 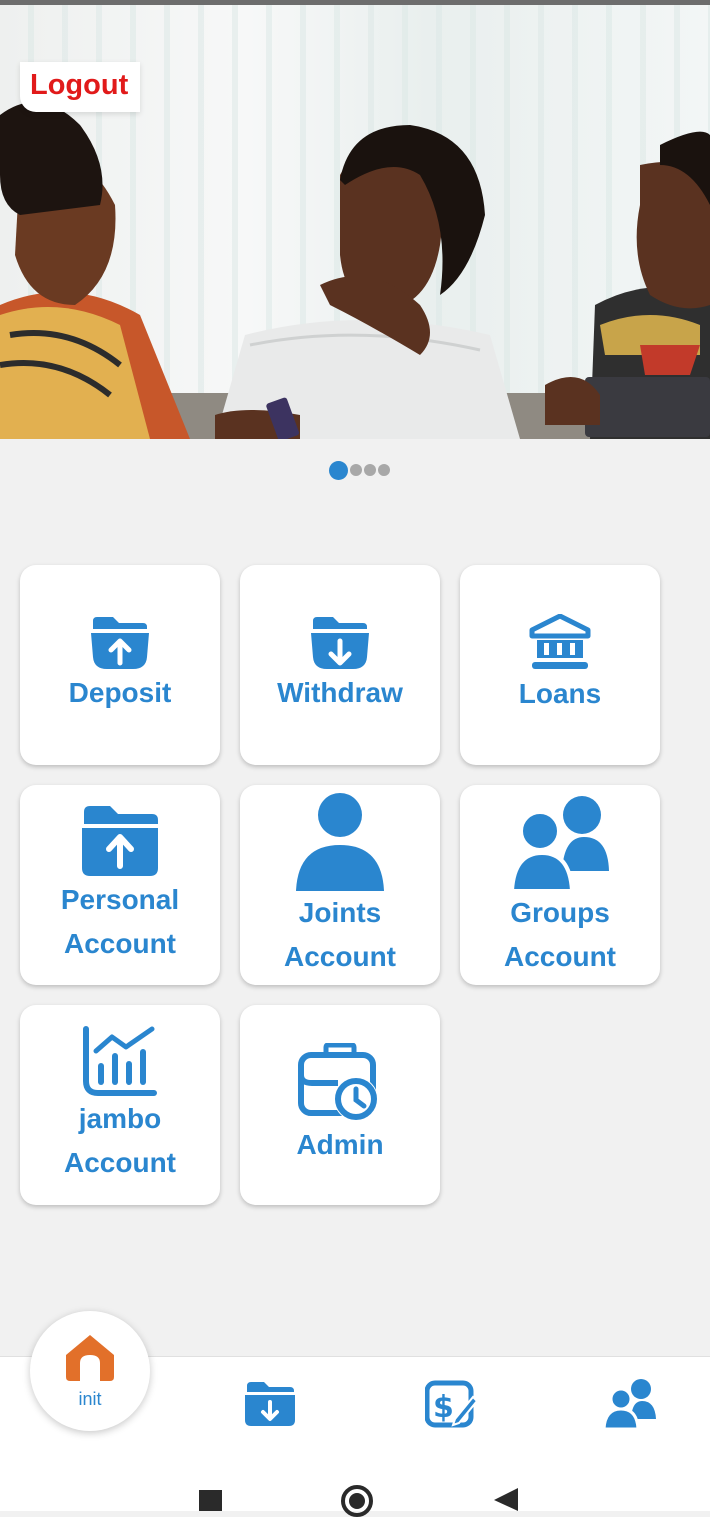 What do you see at coordinates (90, 1399) in the screenshot?
I see `nav-home-label: init` at bounding box center [90, 1399].